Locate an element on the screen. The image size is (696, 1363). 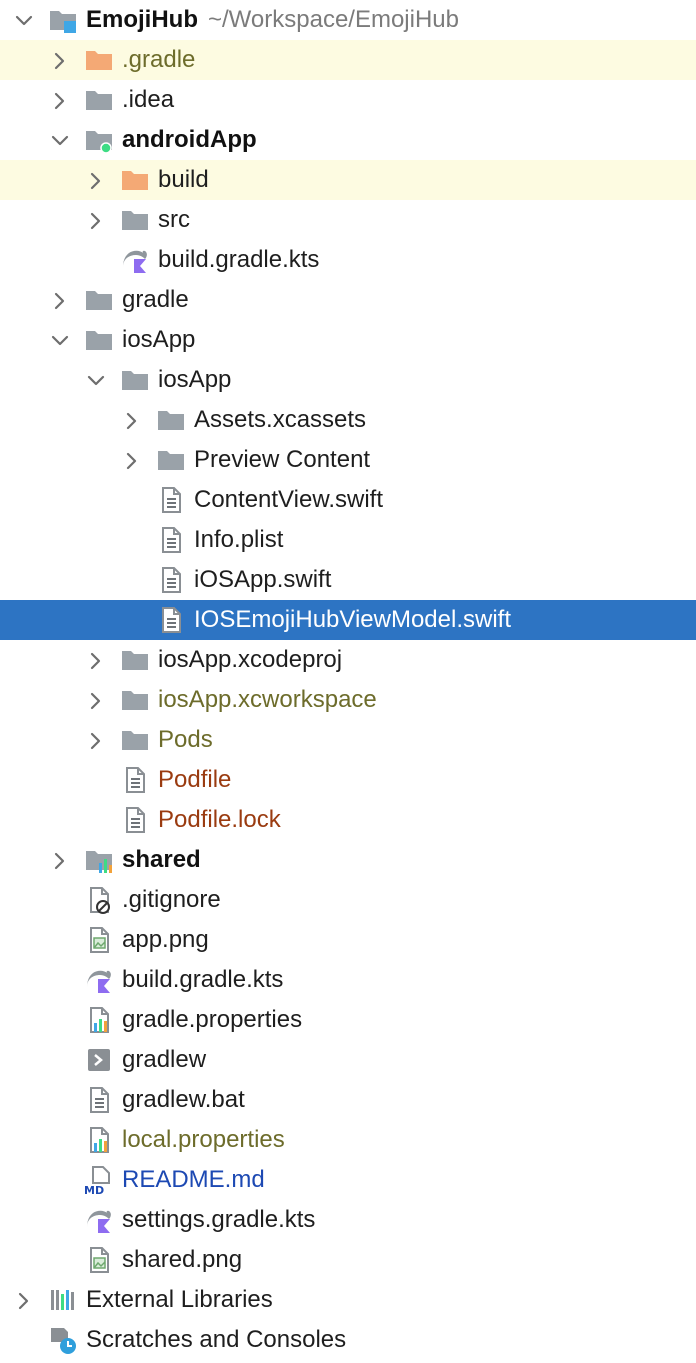
ignore-file-icon is located at coordinates (99, 900).